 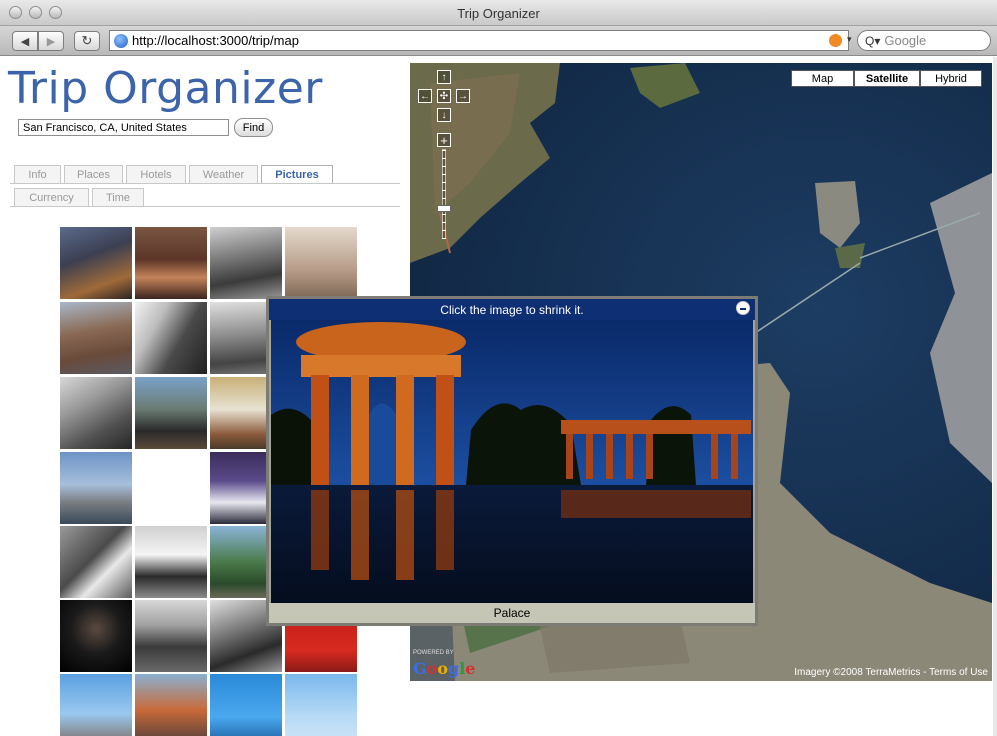 What do you see at coordinates (433, 653) in the screenshot?
I see `powered-by-label: POWERED BY` at bounding box center [433, 653].